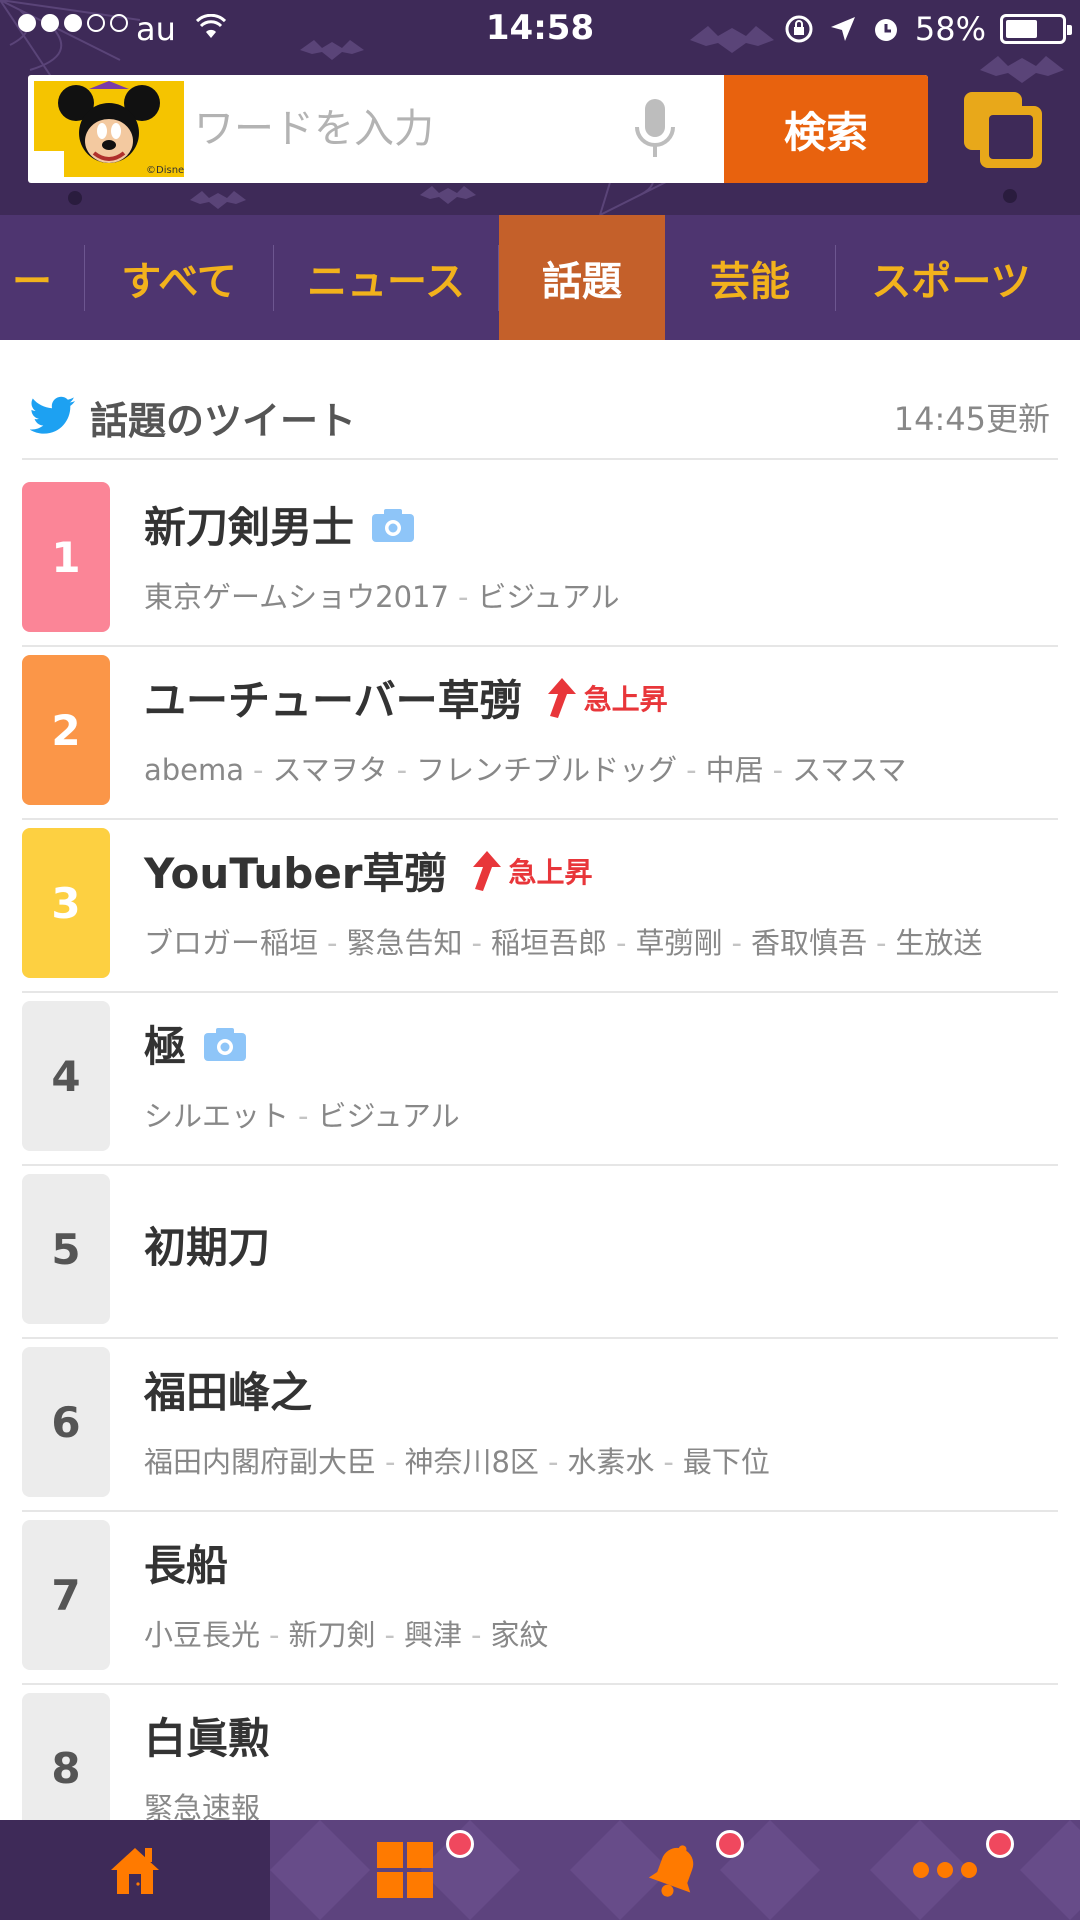 The width and height of the screenshot is (1080, 1920). I want to click on keyword: 小豆長光, so click(202, 1635).